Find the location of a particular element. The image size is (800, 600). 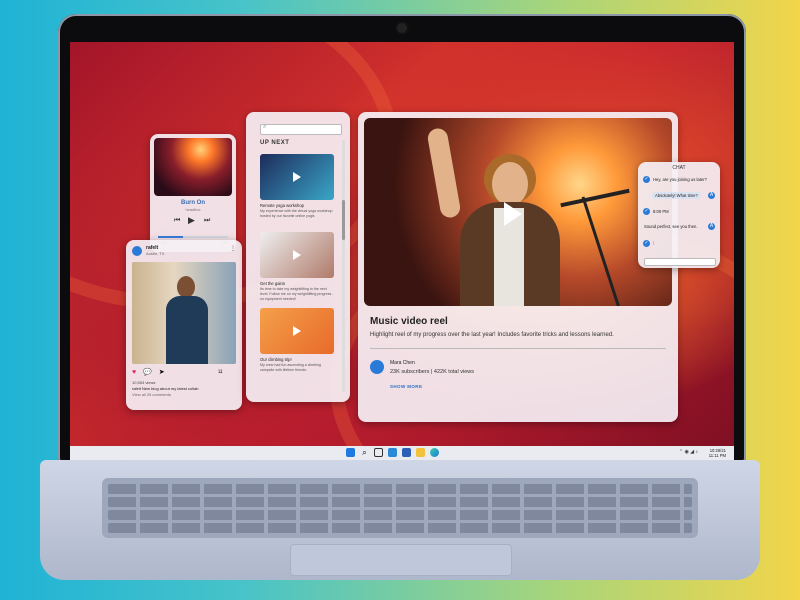

video-title: Remote yoga workshop is located at coordinates (282, 205).